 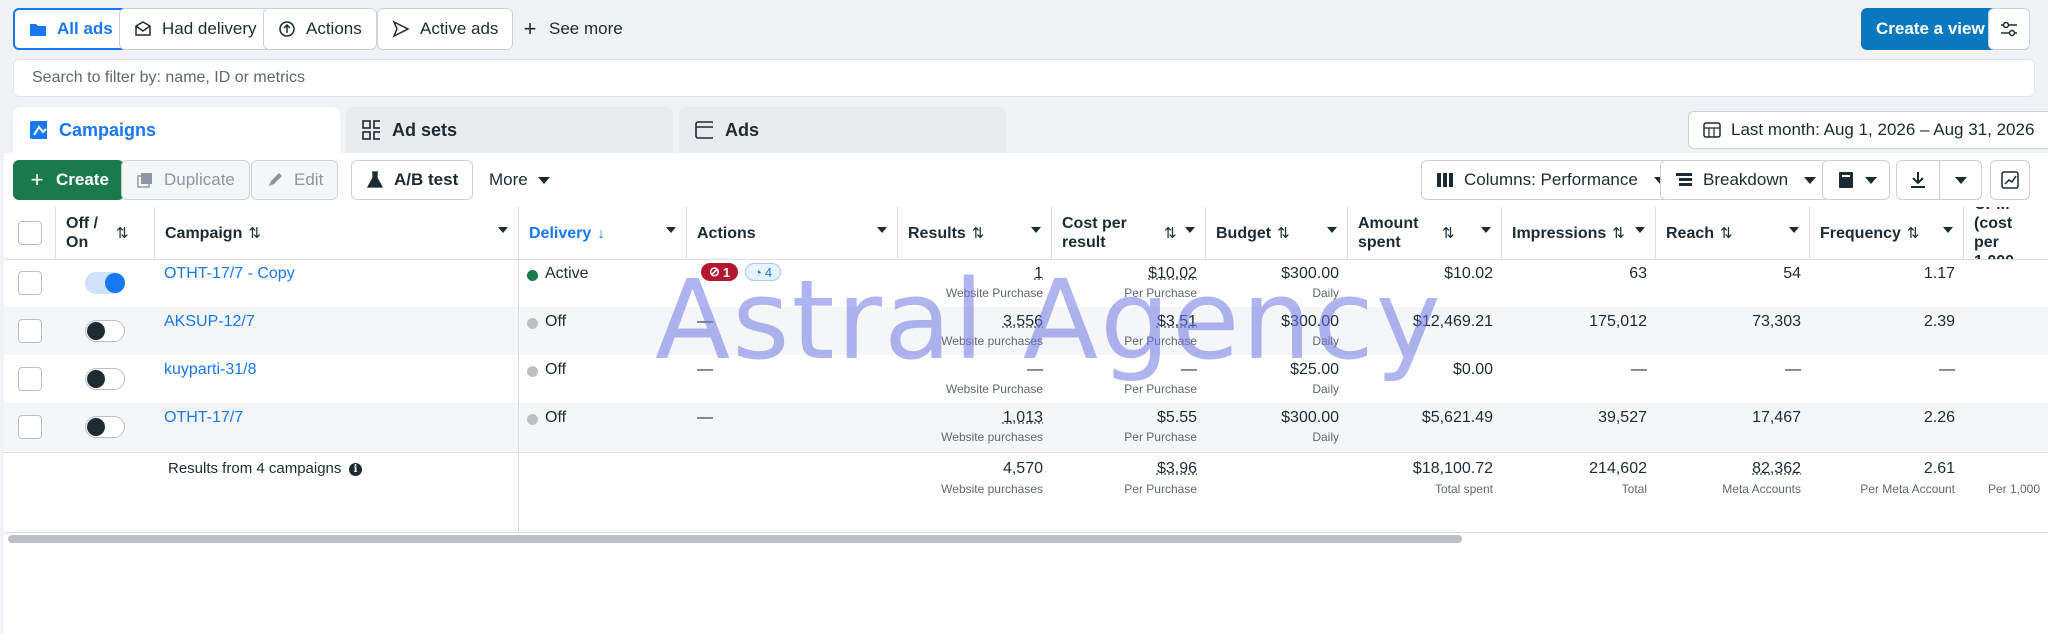 I want to click on date-range-picker: Last month: Aug 1, 2026 – Aug 31, 2026, so click(x=1868, y=130).